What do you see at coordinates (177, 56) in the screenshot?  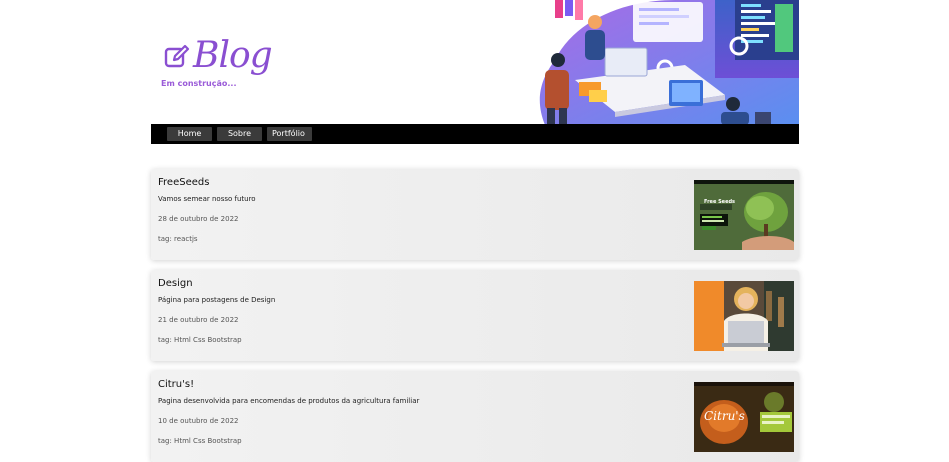 I see `edit-icon` at bounding box center [177, 56].